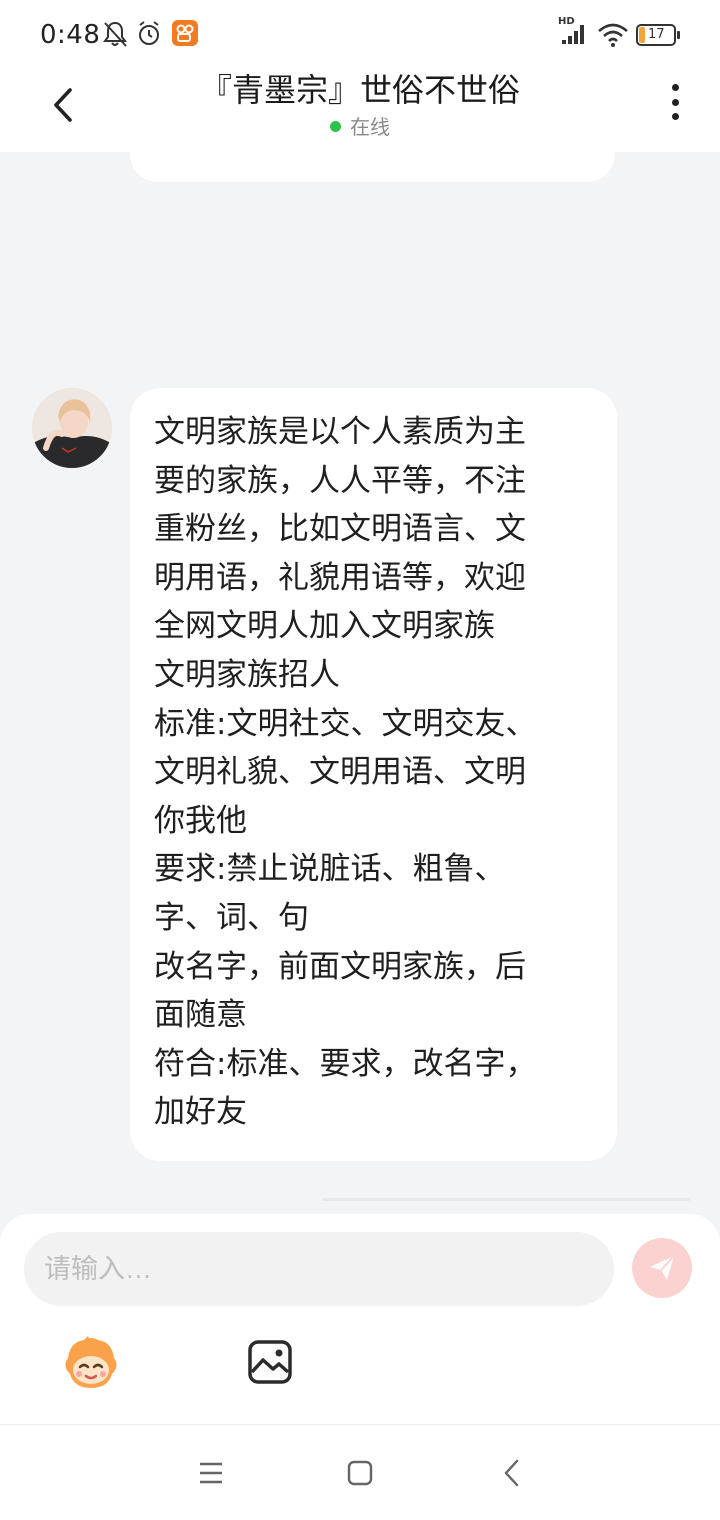 This screenshot has width=720, height=1520. I want to click on emoji-sticker-icon, so click(91, 1362).